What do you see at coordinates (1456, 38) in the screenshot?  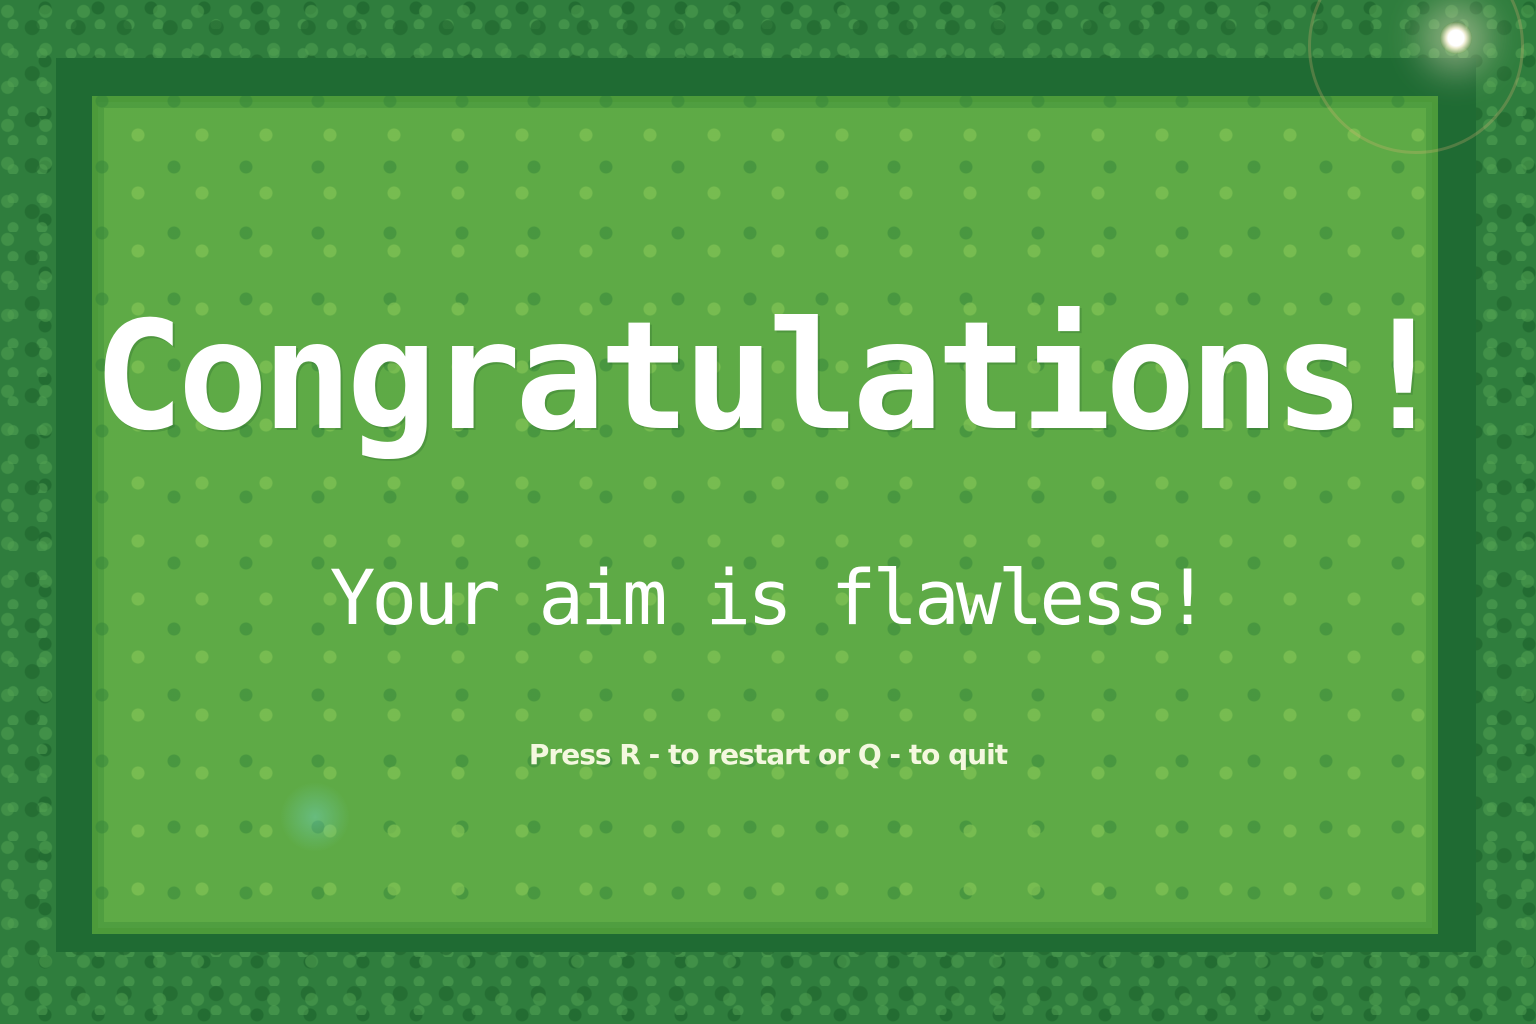 I see `light-flare-icon` at bounding box center [1456, 38].